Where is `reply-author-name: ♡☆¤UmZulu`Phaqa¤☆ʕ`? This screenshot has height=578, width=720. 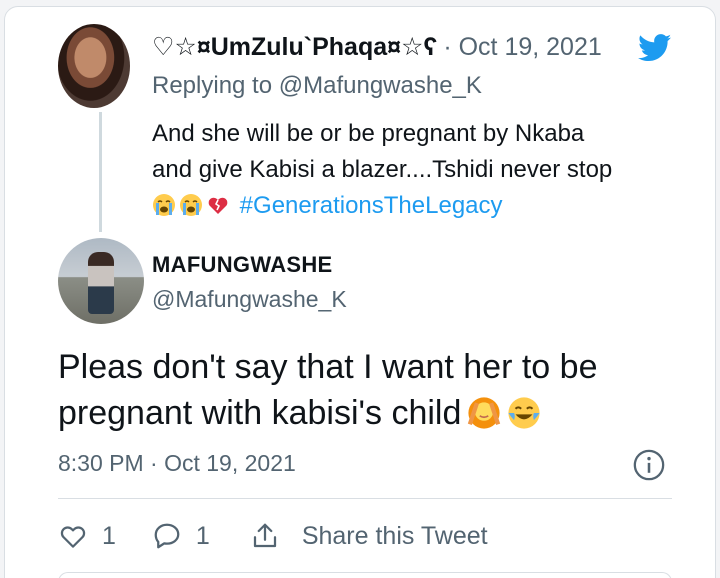
reply-author-name: ♡☆¤UmZulu`Phaqa¤☆ʕ is located at coordinates (294, 47).